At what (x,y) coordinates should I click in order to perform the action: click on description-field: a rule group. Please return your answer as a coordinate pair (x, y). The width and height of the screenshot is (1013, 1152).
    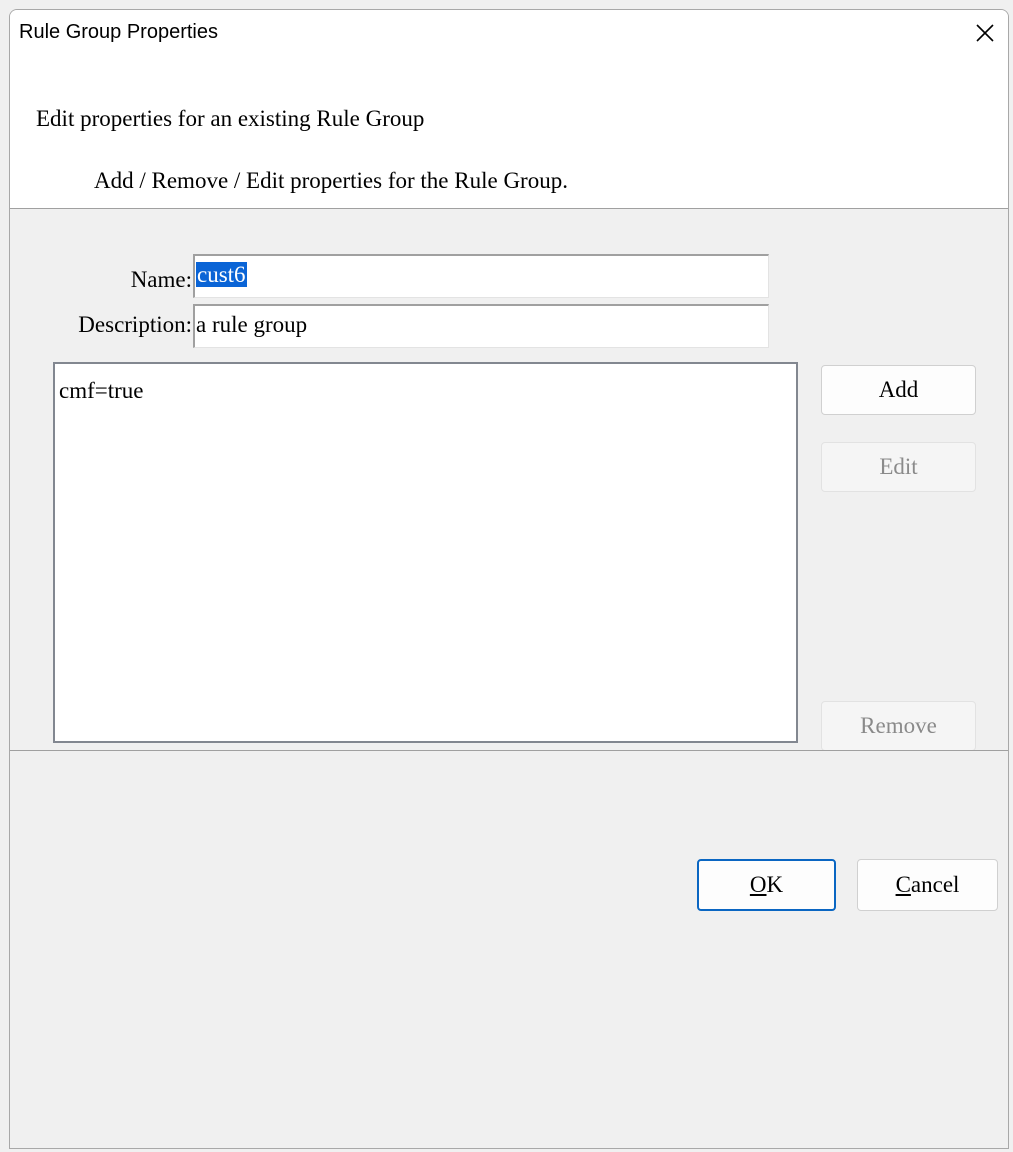
    Looking at the image, I should click on (481, 326).